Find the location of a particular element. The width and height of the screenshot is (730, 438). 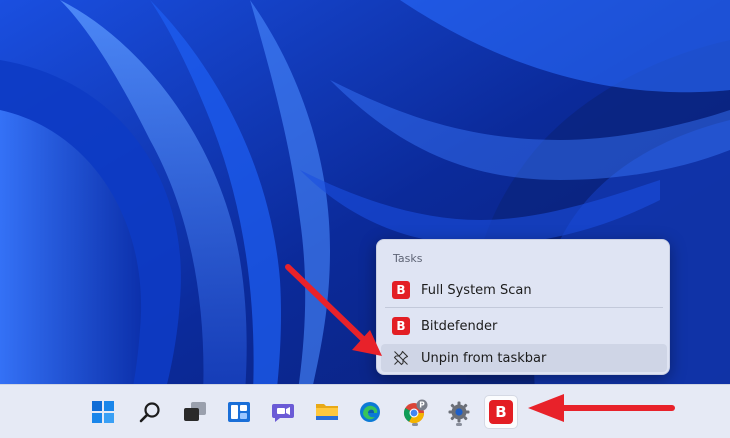

chat-icon is located at coordinates (283, 413).